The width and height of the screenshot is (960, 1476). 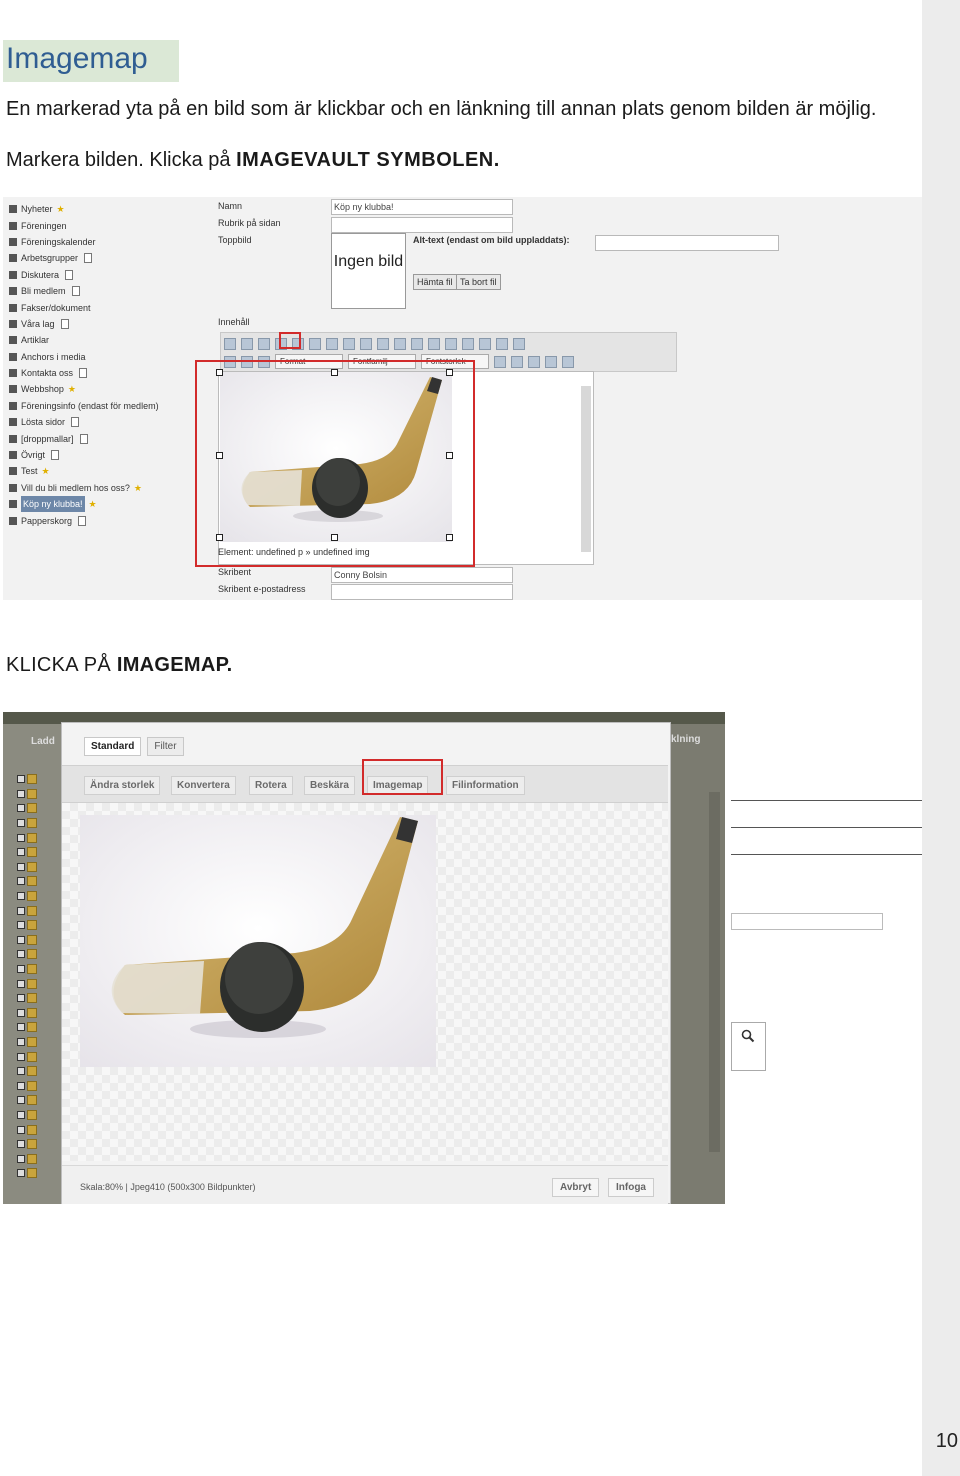 What do you see at coordinates (502, 343) in the screenshot?
I see `html-icon` at bounding box center [502, 343].